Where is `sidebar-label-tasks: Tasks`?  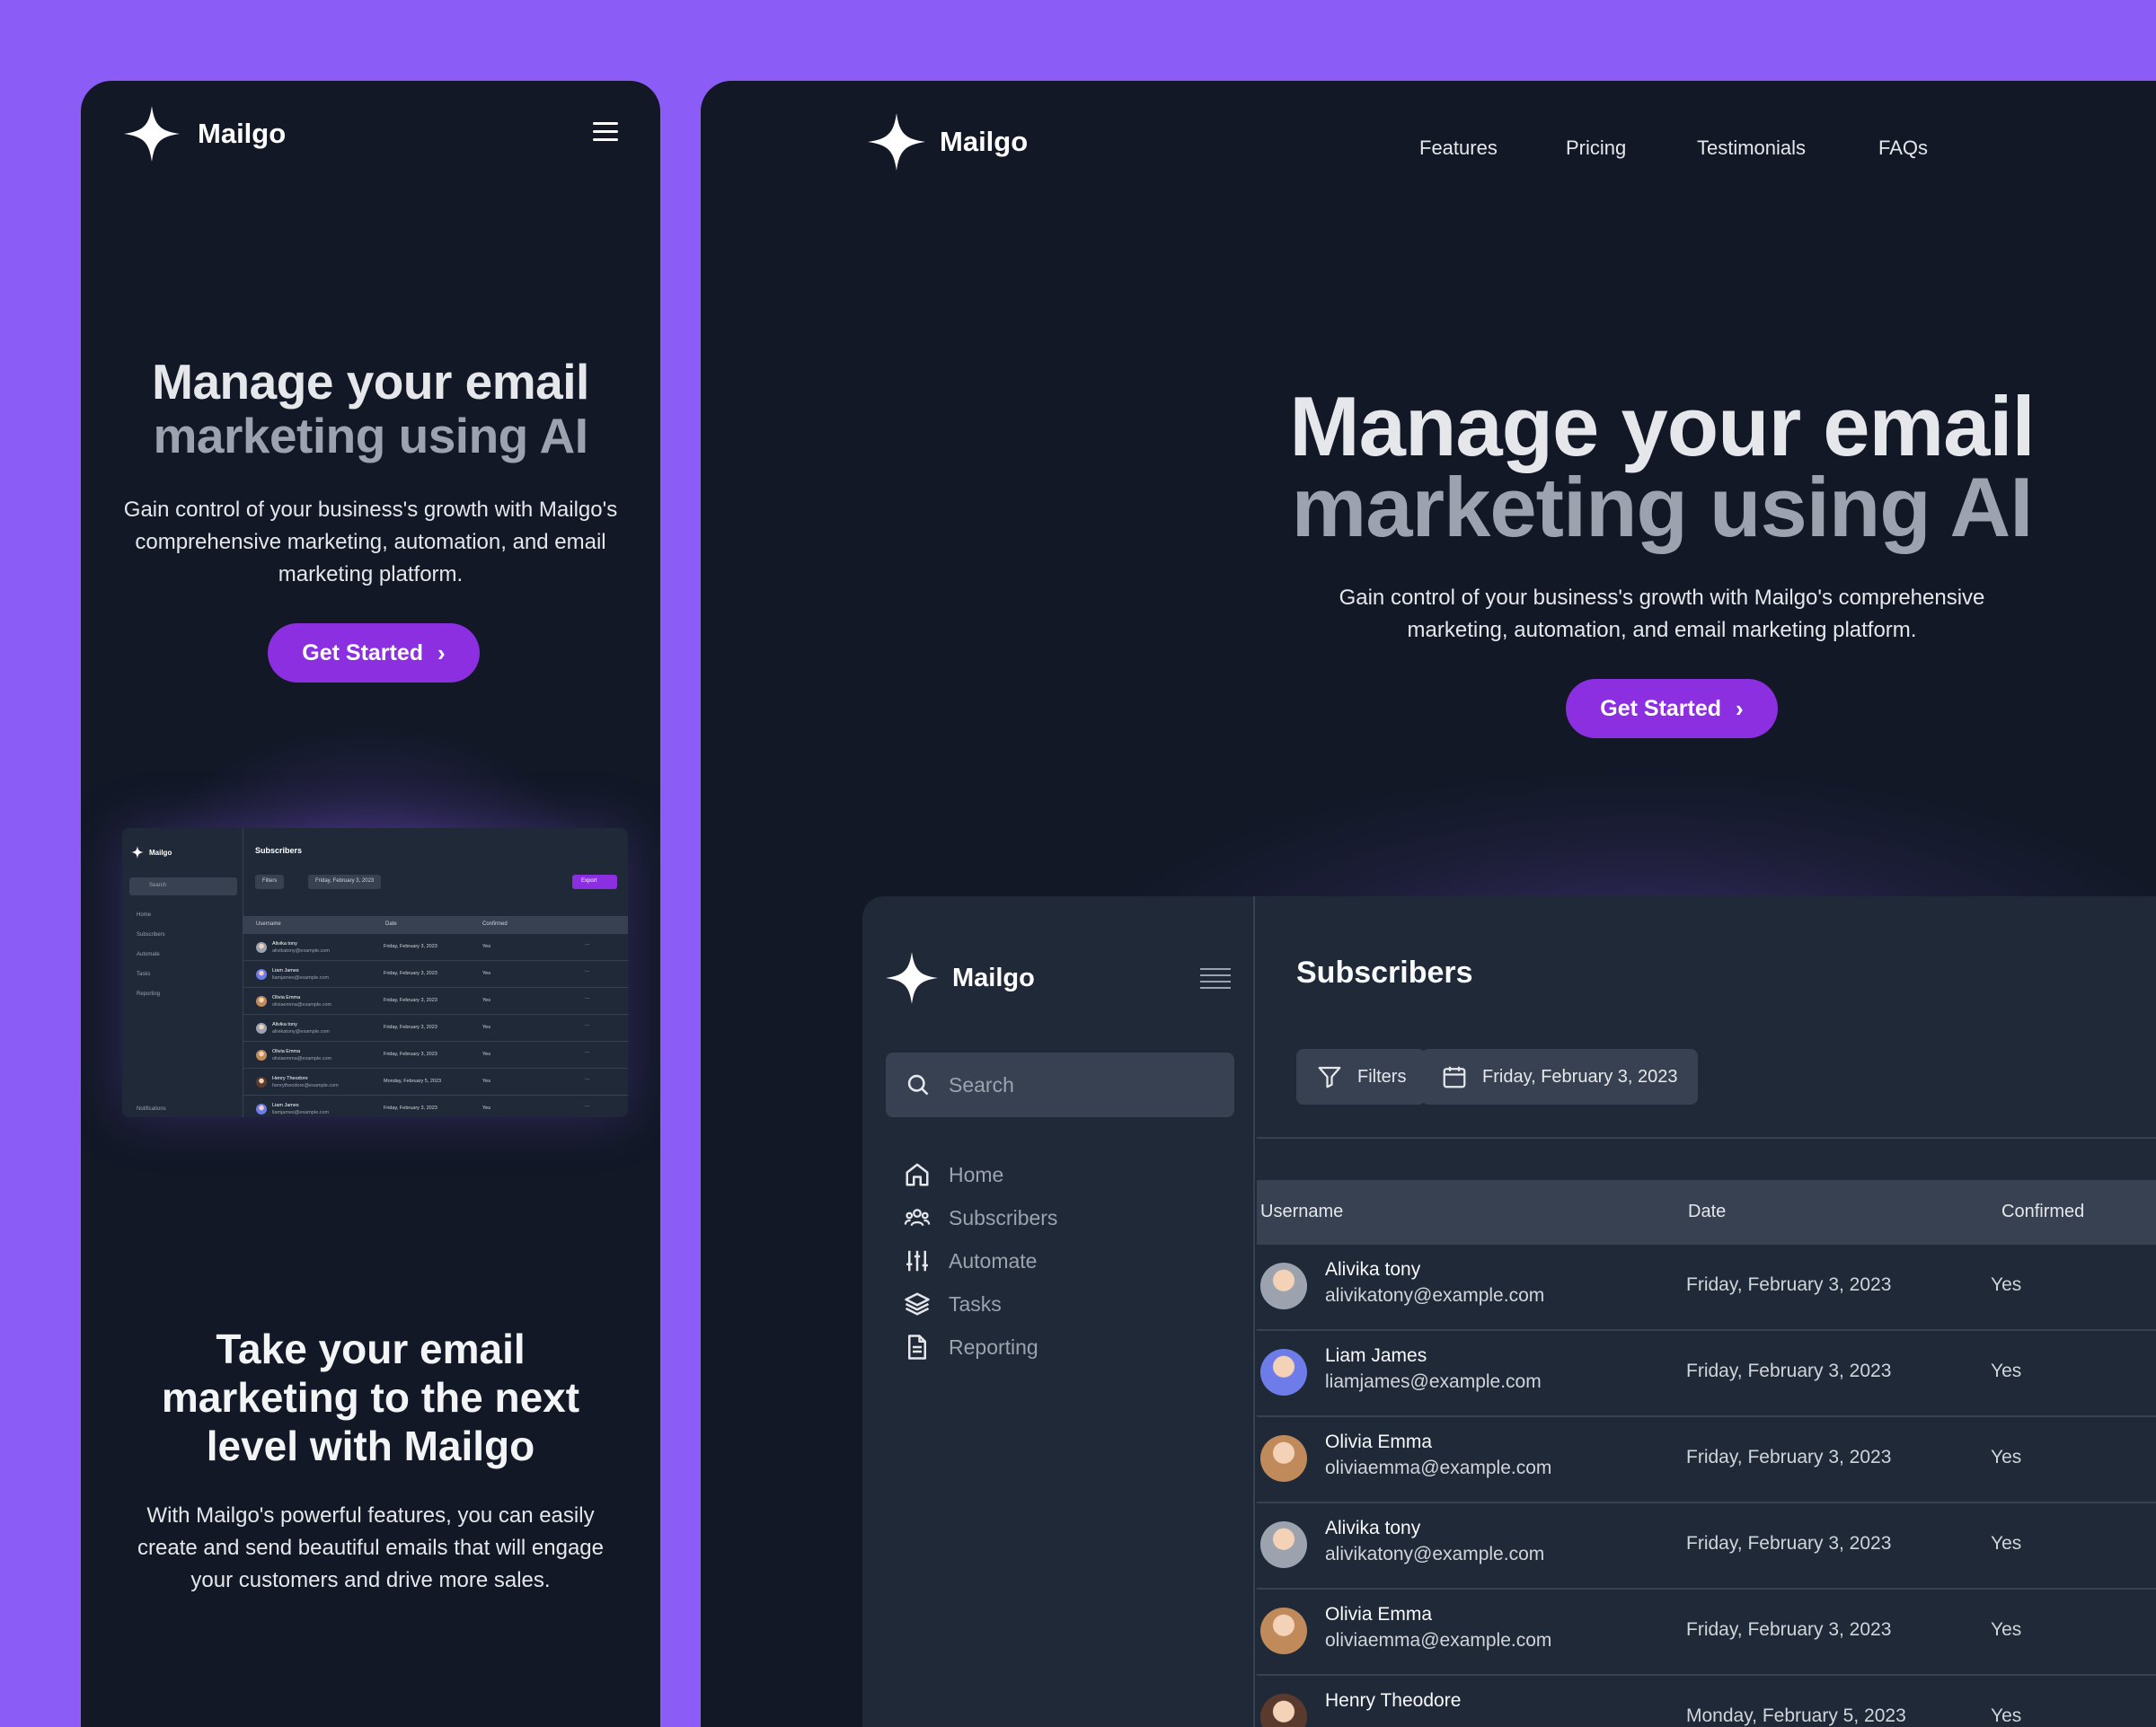 sidebar-label-tasks: Tasks is located at coordinates (976, 1303).